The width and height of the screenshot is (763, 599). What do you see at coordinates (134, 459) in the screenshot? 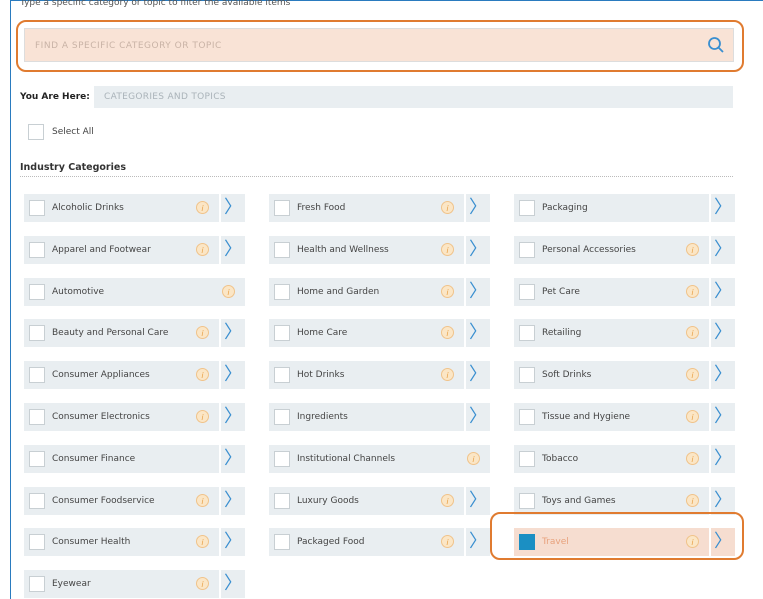
I see `category-item: Consumer Finance 〉` at bounding box center [134, 459].